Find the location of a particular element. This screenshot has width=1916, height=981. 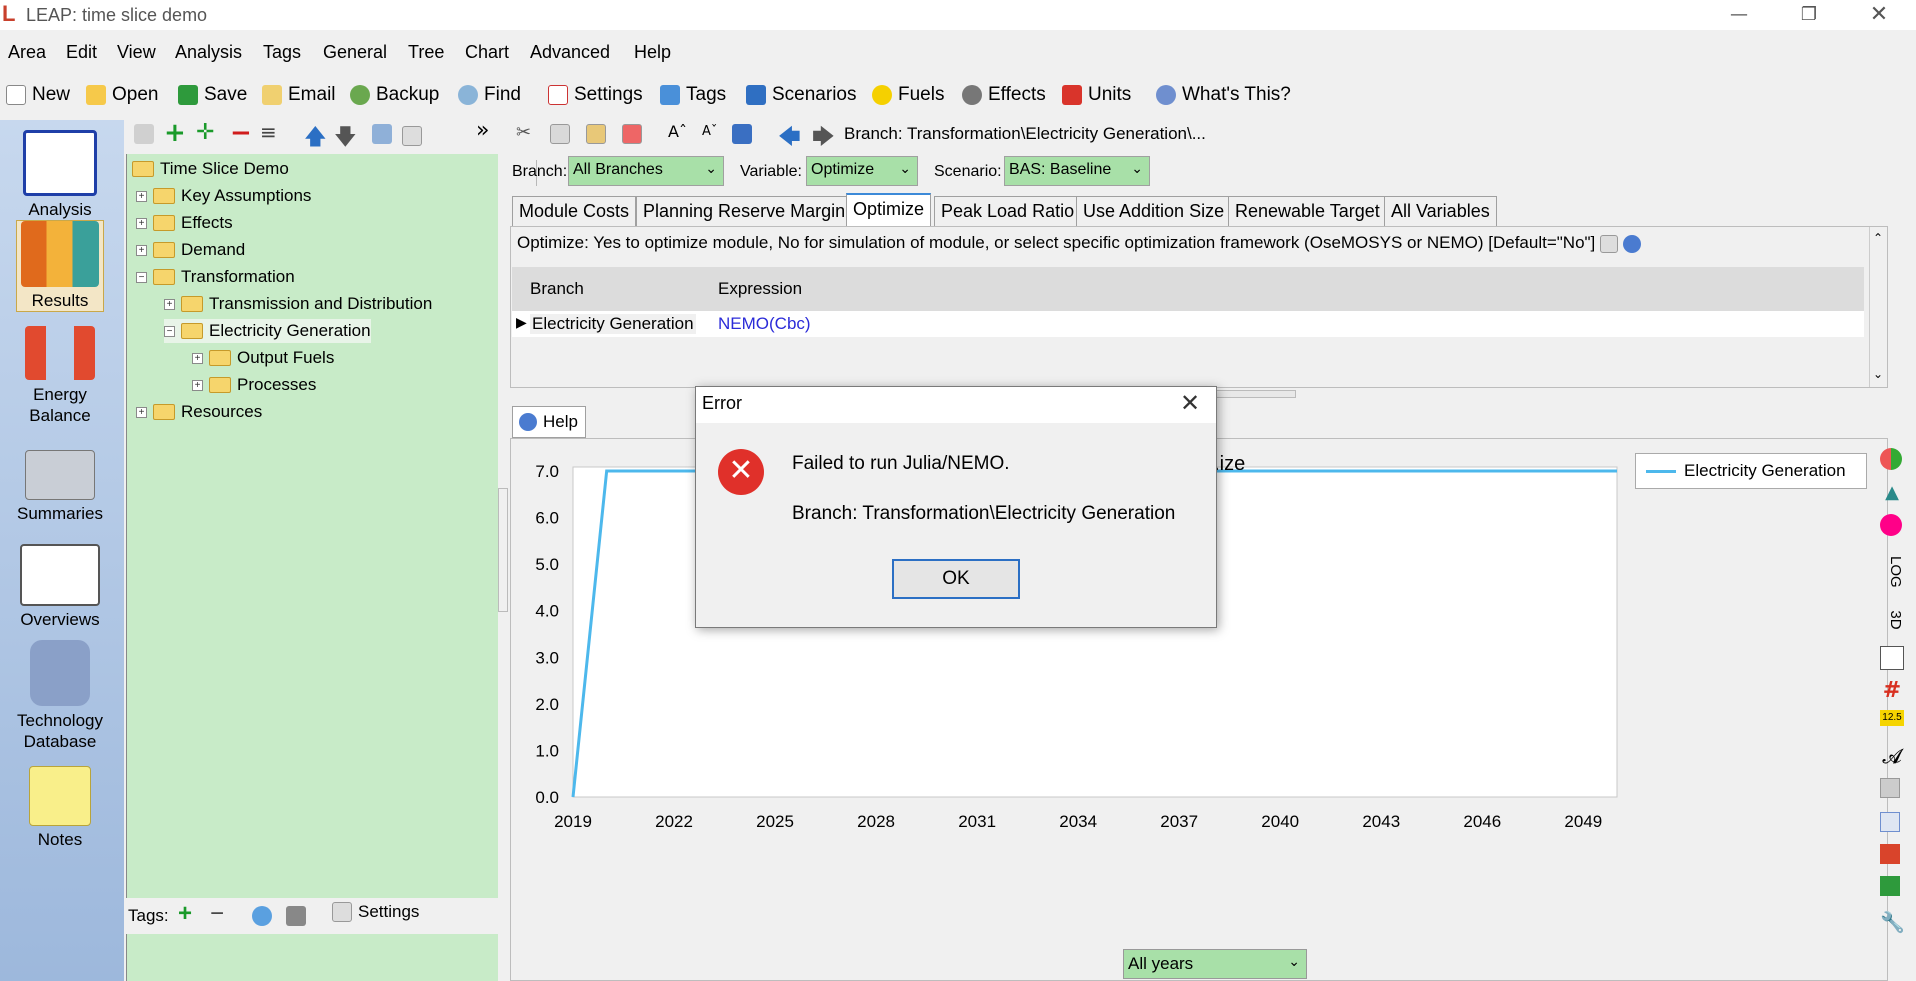

menu-tree: Tree is located at coordinates (426, 52).